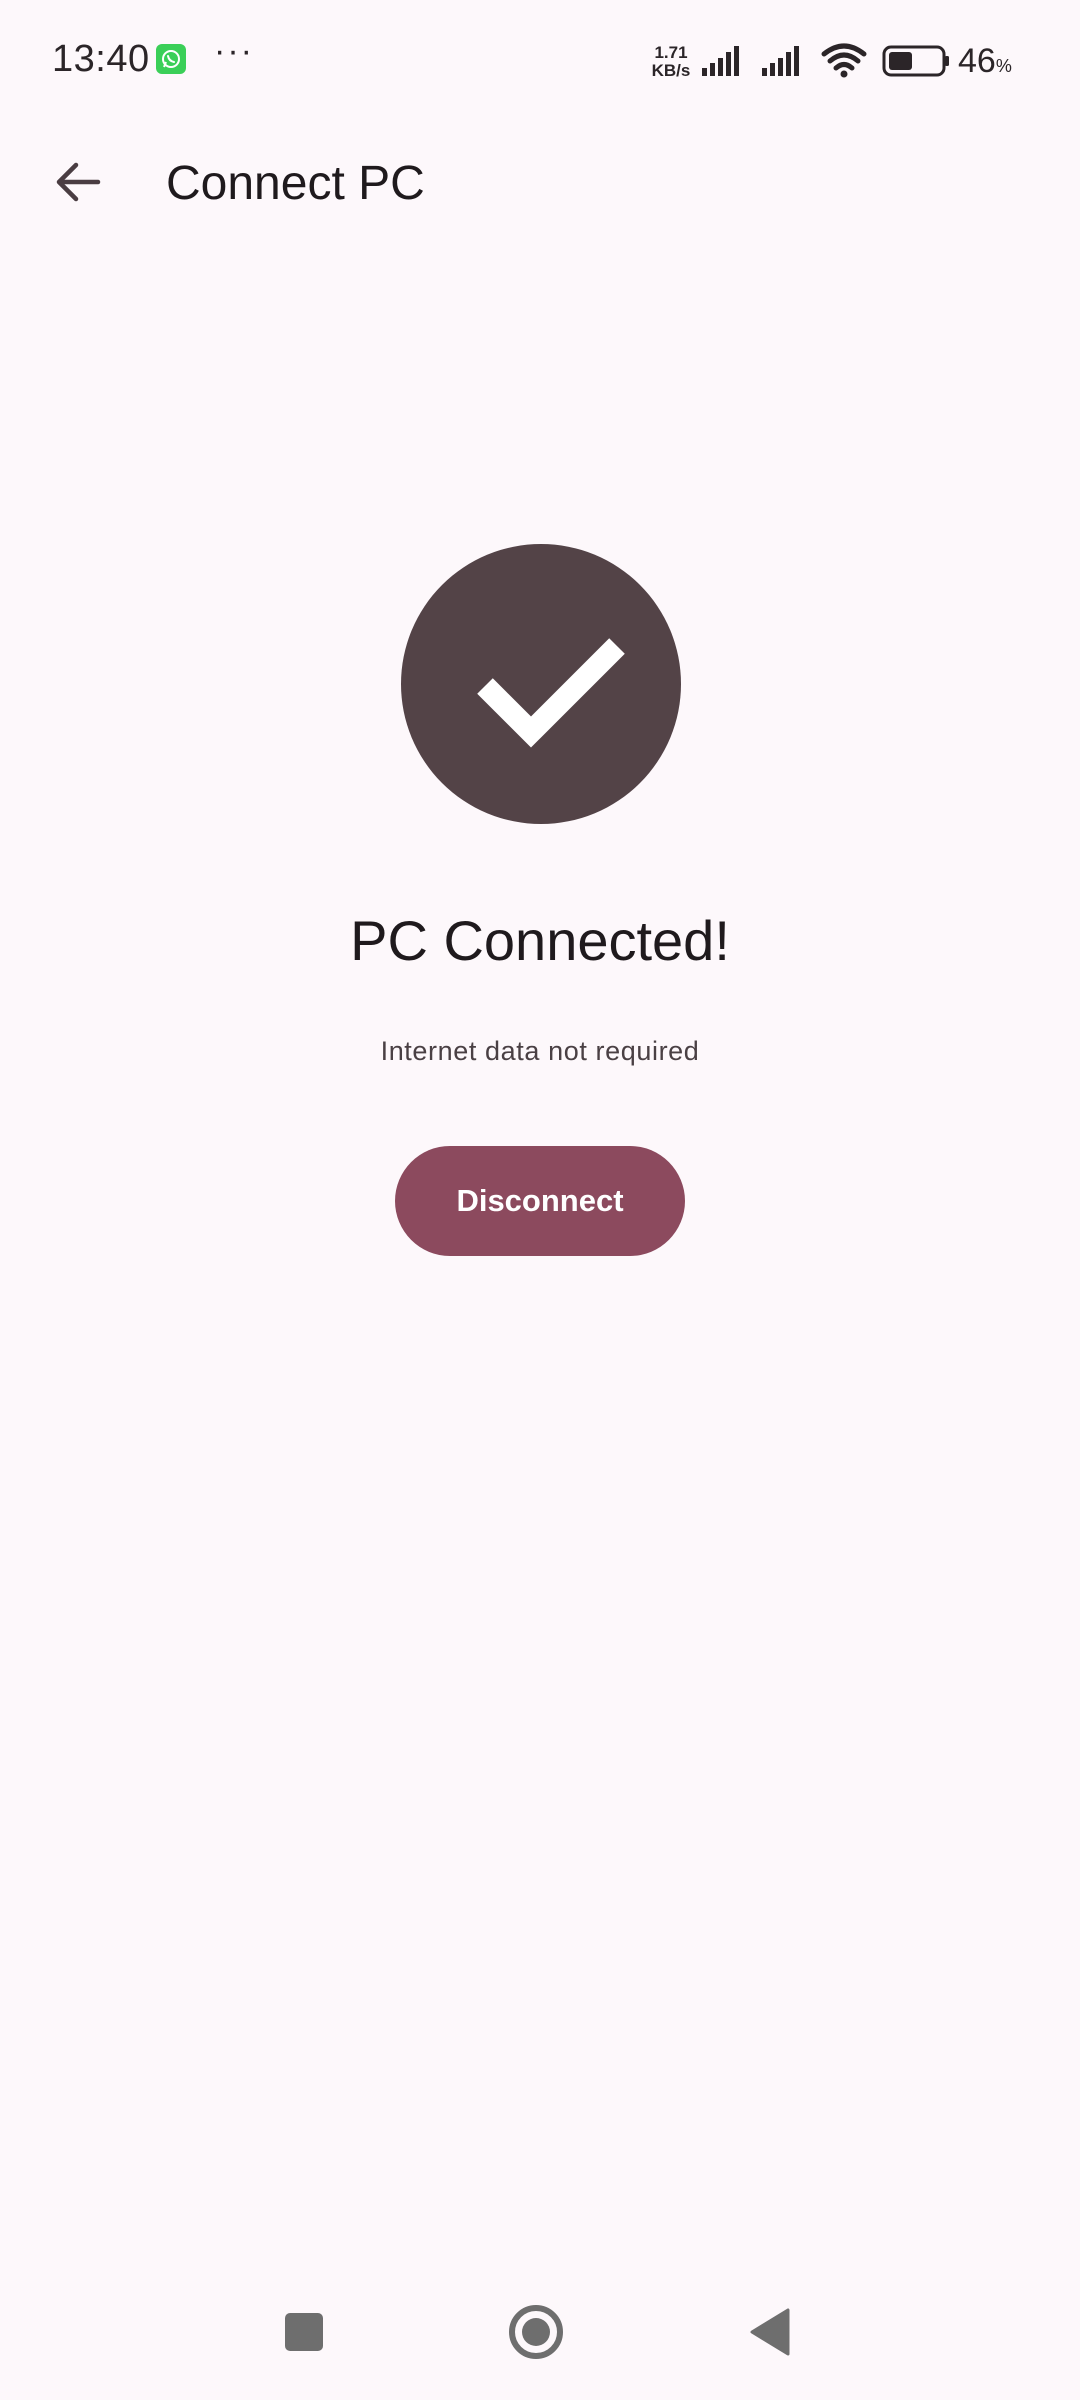  What do you see at coordinates (540, 60) in the screenshot?
I see `status-bar: 13:40 ··· 1.71 KB/s 46%` at bounding box center [540, 60].